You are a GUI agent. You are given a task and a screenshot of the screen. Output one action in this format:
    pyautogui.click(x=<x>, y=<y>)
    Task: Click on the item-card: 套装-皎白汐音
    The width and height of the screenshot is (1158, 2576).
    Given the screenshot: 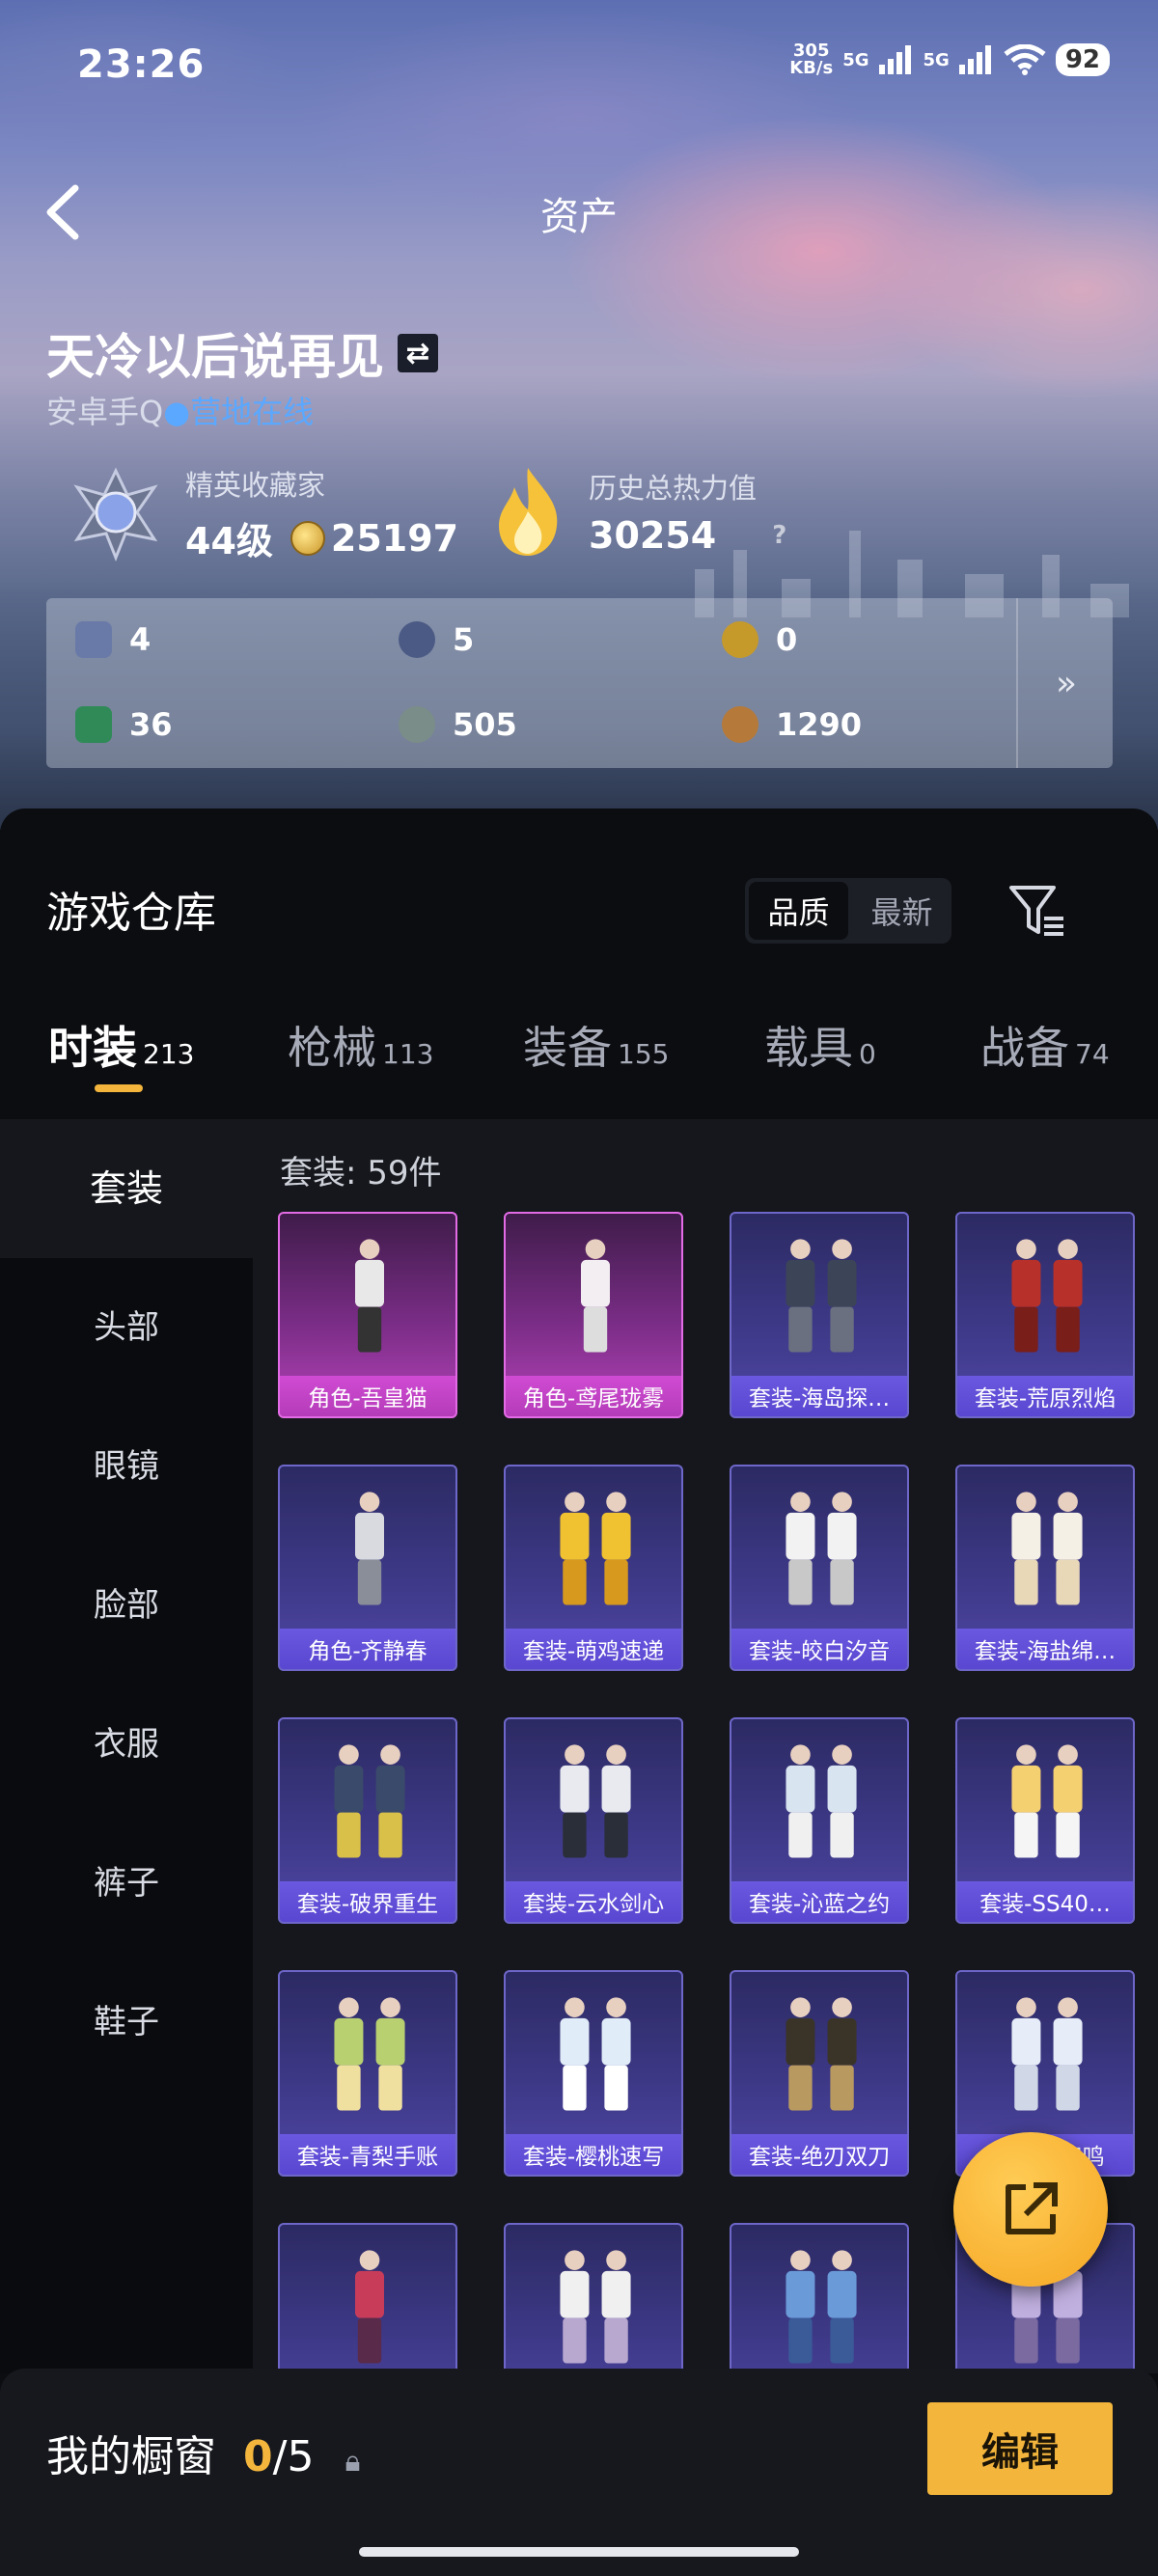 What is the action you would take?
    pyautogui.click(x=819, y=1568)
    